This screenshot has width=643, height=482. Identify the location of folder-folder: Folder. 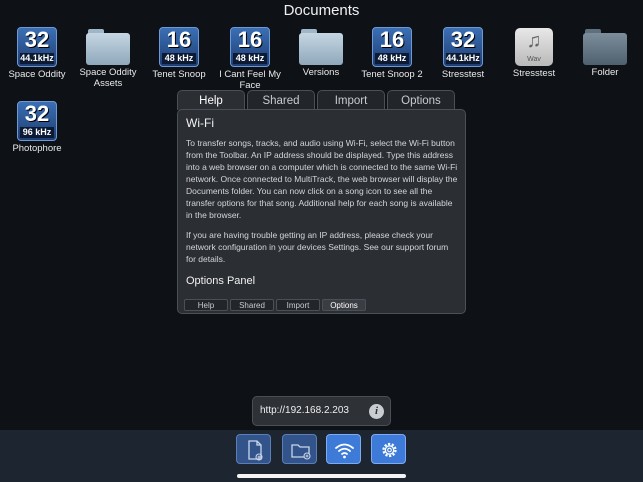
(605, 52).